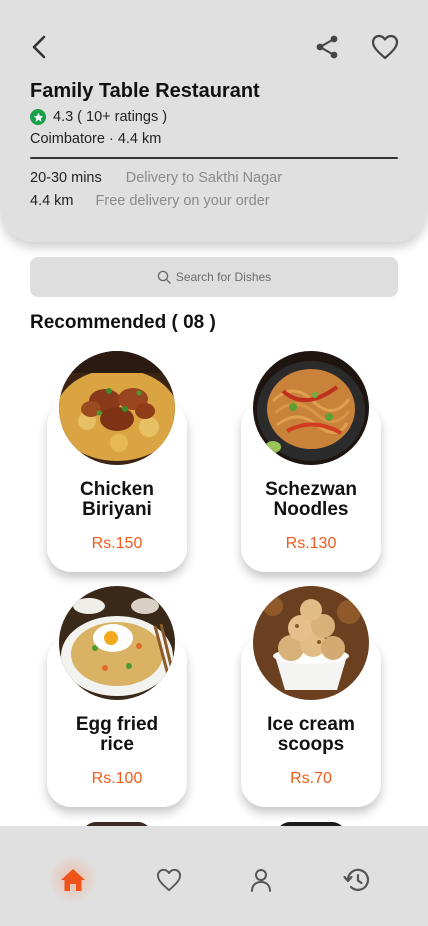 This screenshot has width=428, height=926. I want to click on rating-row: 4.3 ( 10+ ratings ), so click(98, 117).